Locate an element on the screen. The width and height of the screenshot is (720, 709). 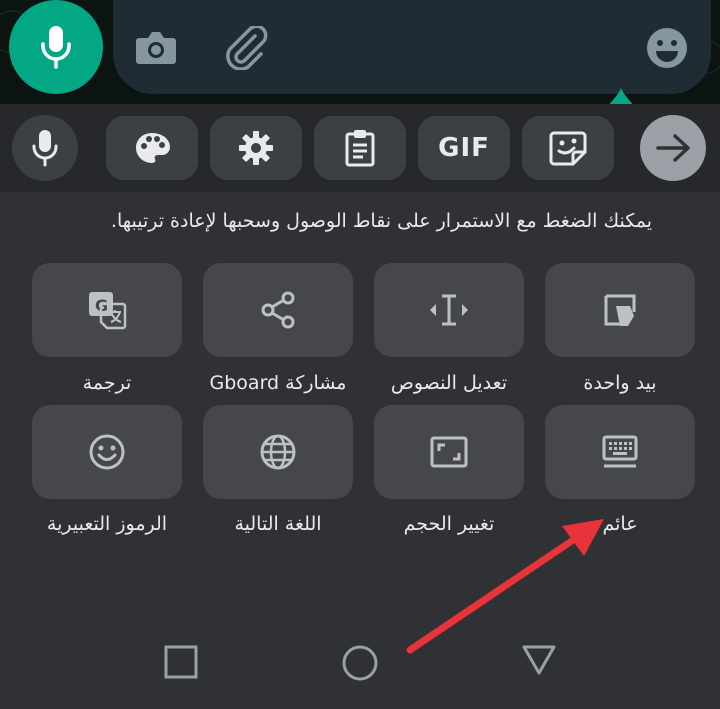
resize-icon is located at coordinates (449, 452).